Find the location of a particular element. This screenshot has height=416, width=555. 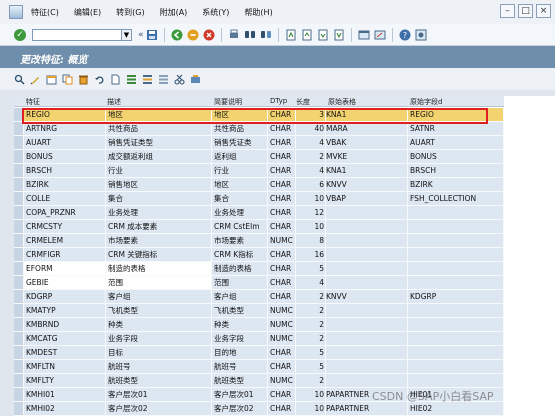

menu-goto: 转到(G) is located at coordinates (130, 12).